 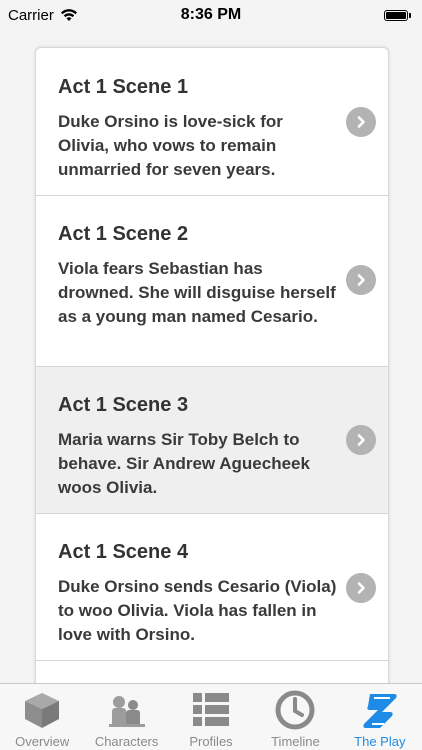 I want to click on tab-the-play: The Play, so click(x=380, y=717).